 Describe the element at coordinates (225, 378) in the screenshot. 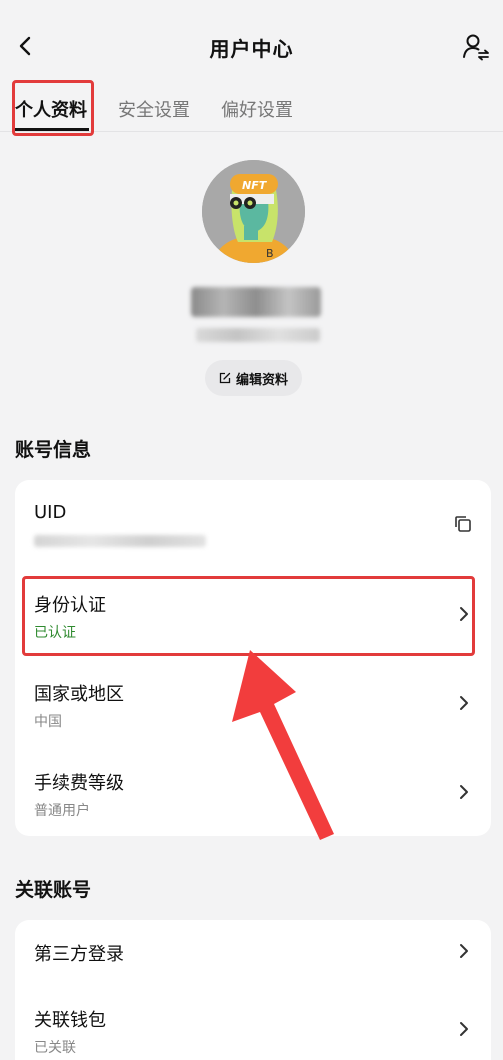

I see `edit-icon` at that location.